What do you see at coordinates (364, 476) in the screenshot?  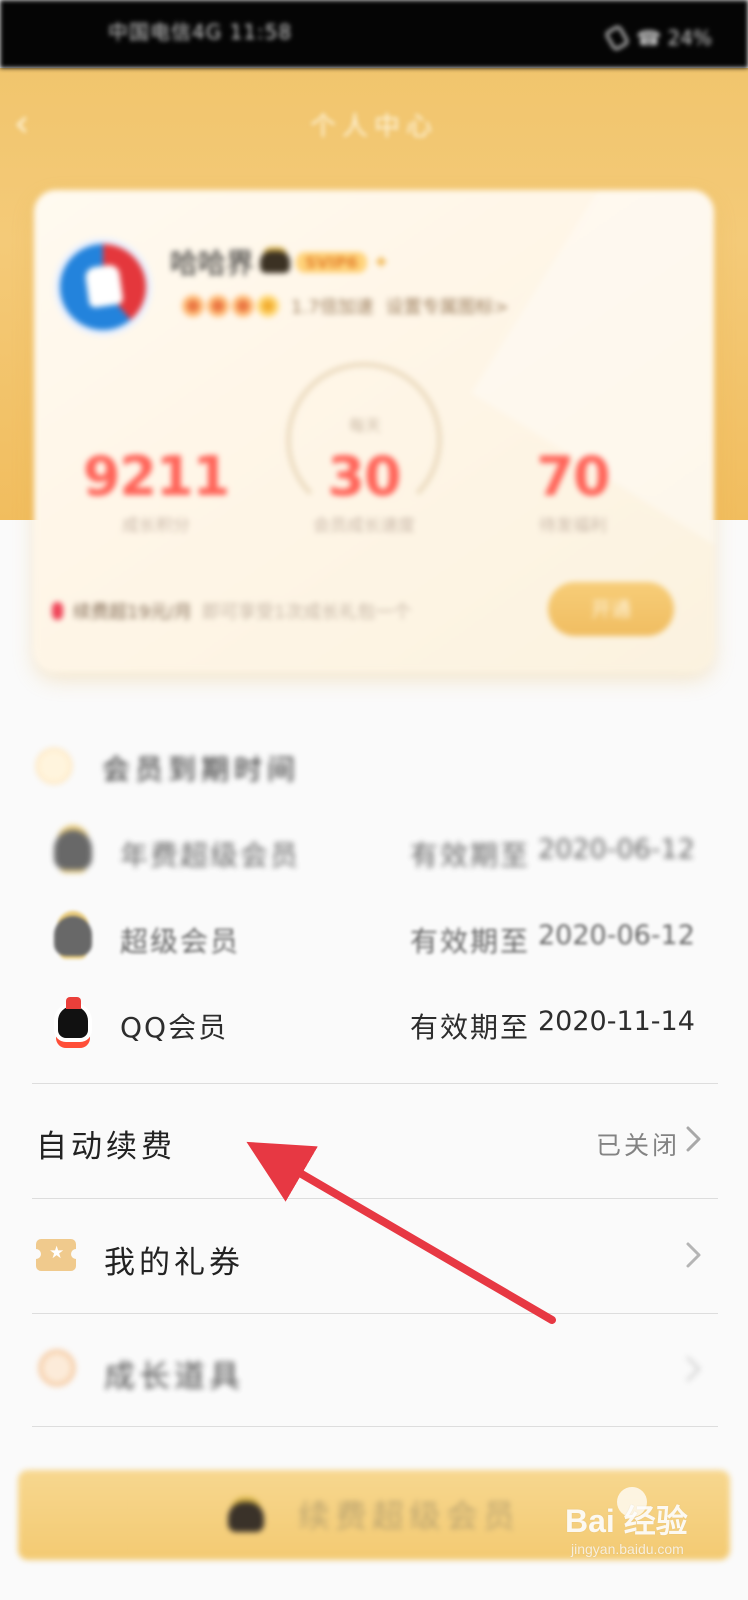 I see `growth-speed-value: 30` at bounding box center [364, 476].